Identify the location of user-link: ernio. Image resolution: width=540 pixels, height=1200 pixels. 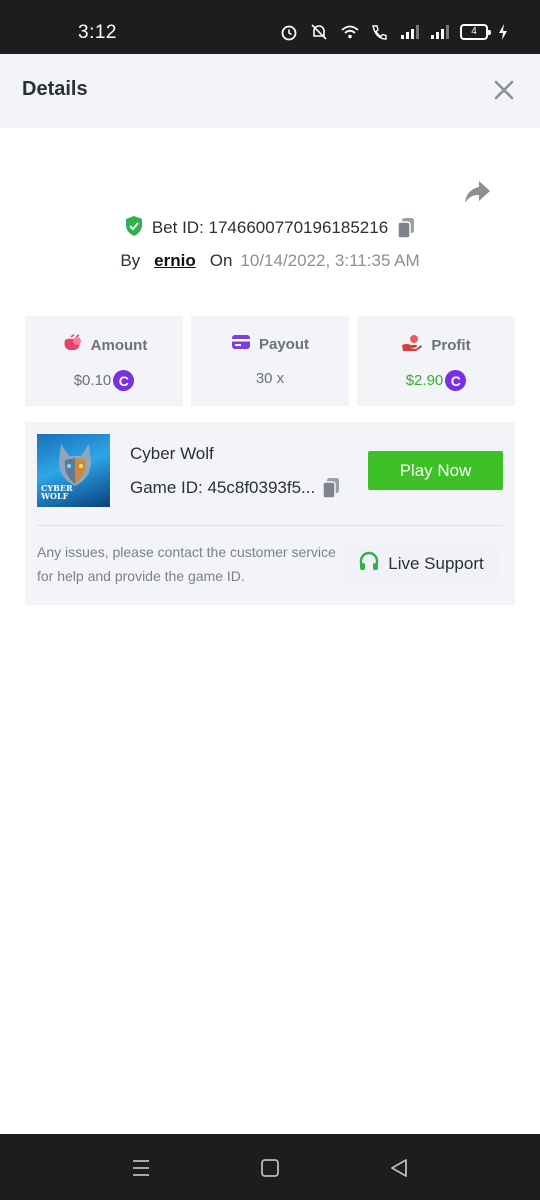
(175, 261).